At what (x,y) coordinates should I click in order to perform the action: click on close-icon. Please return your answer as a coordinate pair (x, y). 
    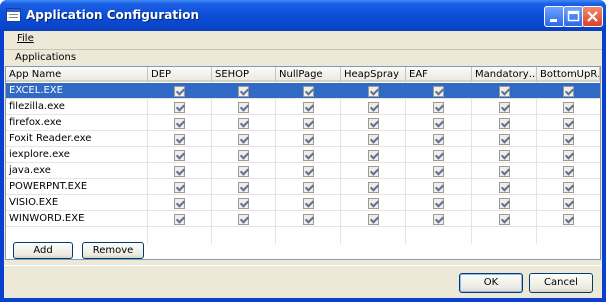
    Looking at the image, I should click on (592, 16).